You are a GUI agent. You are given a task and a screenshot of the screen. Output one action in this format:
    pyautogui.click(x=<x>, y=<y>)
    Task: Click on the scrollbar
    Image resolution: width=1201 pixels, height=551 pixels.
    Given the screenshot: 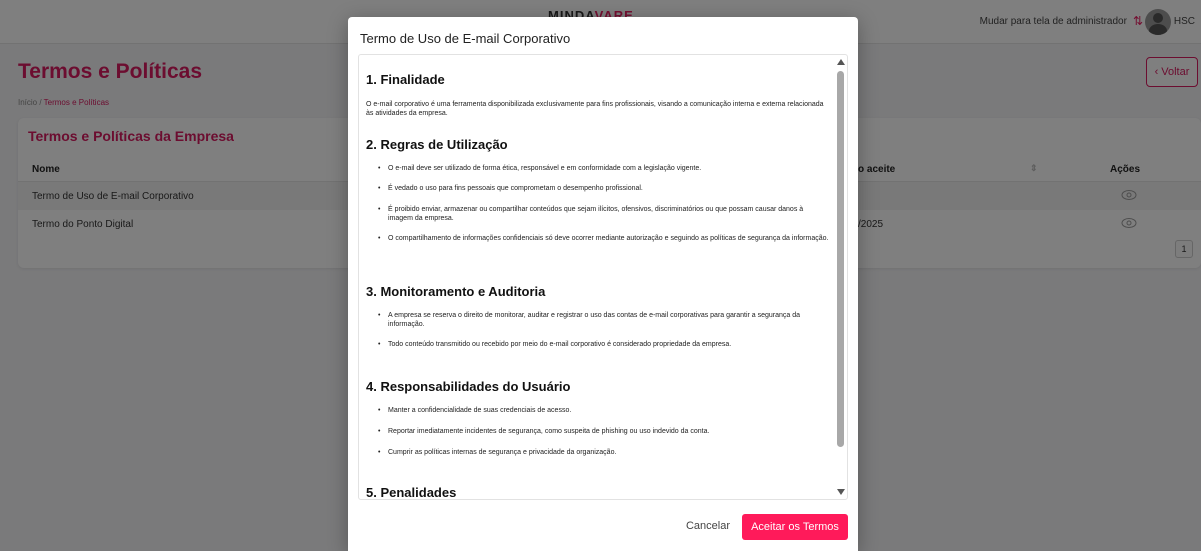 What is the action you would take?
    pyautogui.click(x=841, y=277)
    